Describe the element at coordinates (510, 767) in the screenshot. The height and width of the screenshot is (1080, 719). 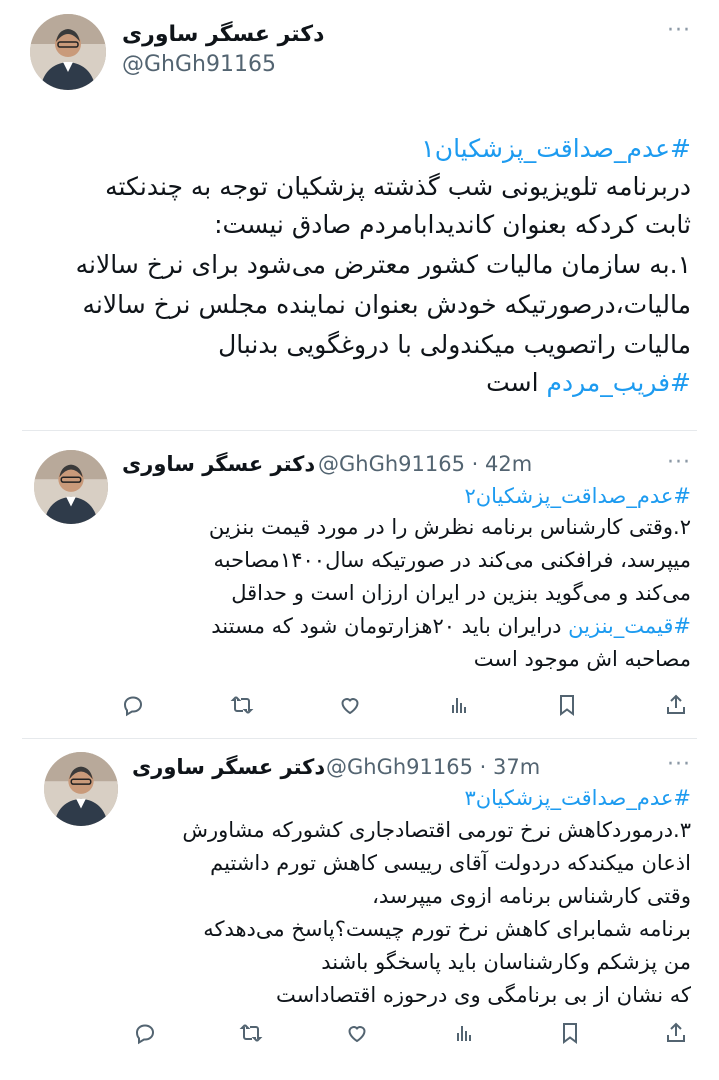
I see `timestamp: · 37m` at that location.